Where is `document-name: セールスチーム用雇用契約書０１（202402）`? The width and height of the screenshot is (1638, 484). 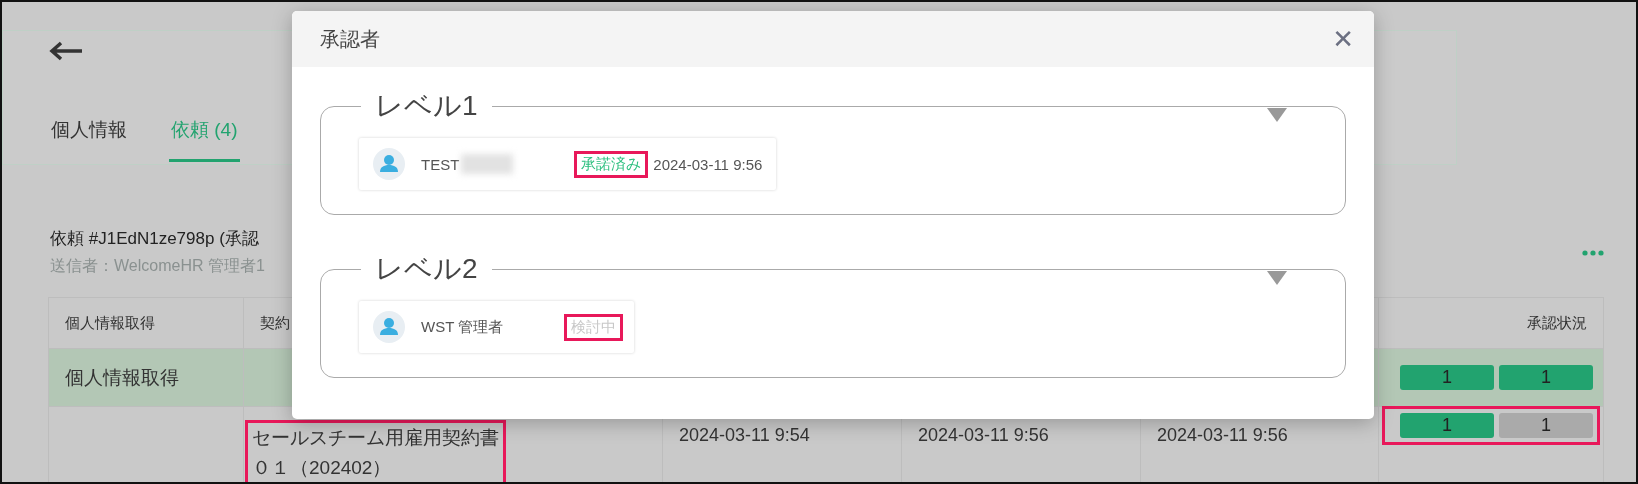 document-name: セールスチーム用雇用契約書０１（202402） is located at coordinates (375, 452).